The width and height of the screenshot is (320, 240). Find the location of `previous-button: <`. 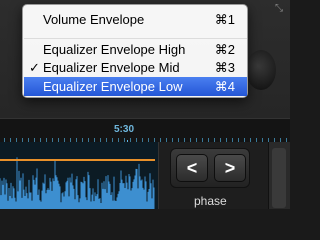

previous-button: < is located at coordinates (192, 168).